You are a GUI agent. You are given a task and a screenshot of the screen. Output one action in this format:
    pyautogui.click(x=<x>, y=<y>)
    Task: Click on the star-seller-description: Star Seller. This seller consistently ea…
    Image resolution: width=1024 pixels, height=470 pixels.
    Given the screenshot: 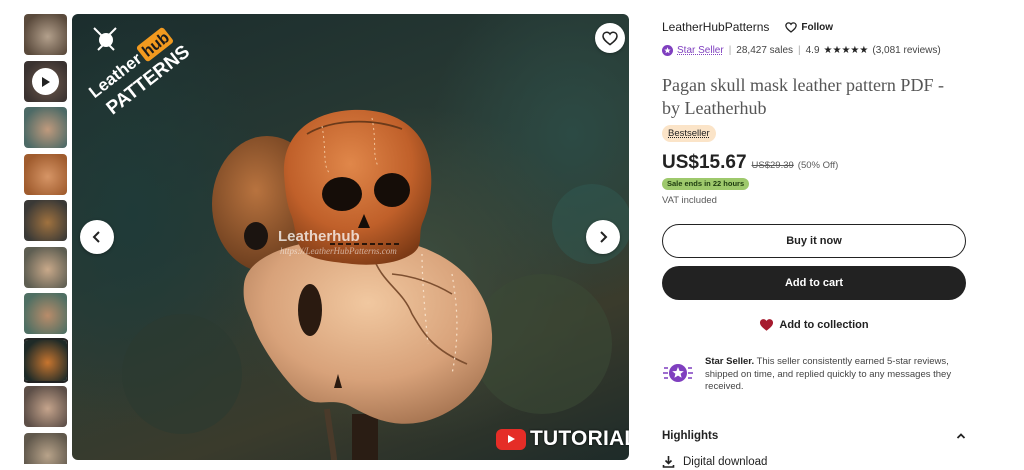 What is the action you would take?
    pyautogui.click(x=835, y=375)
    